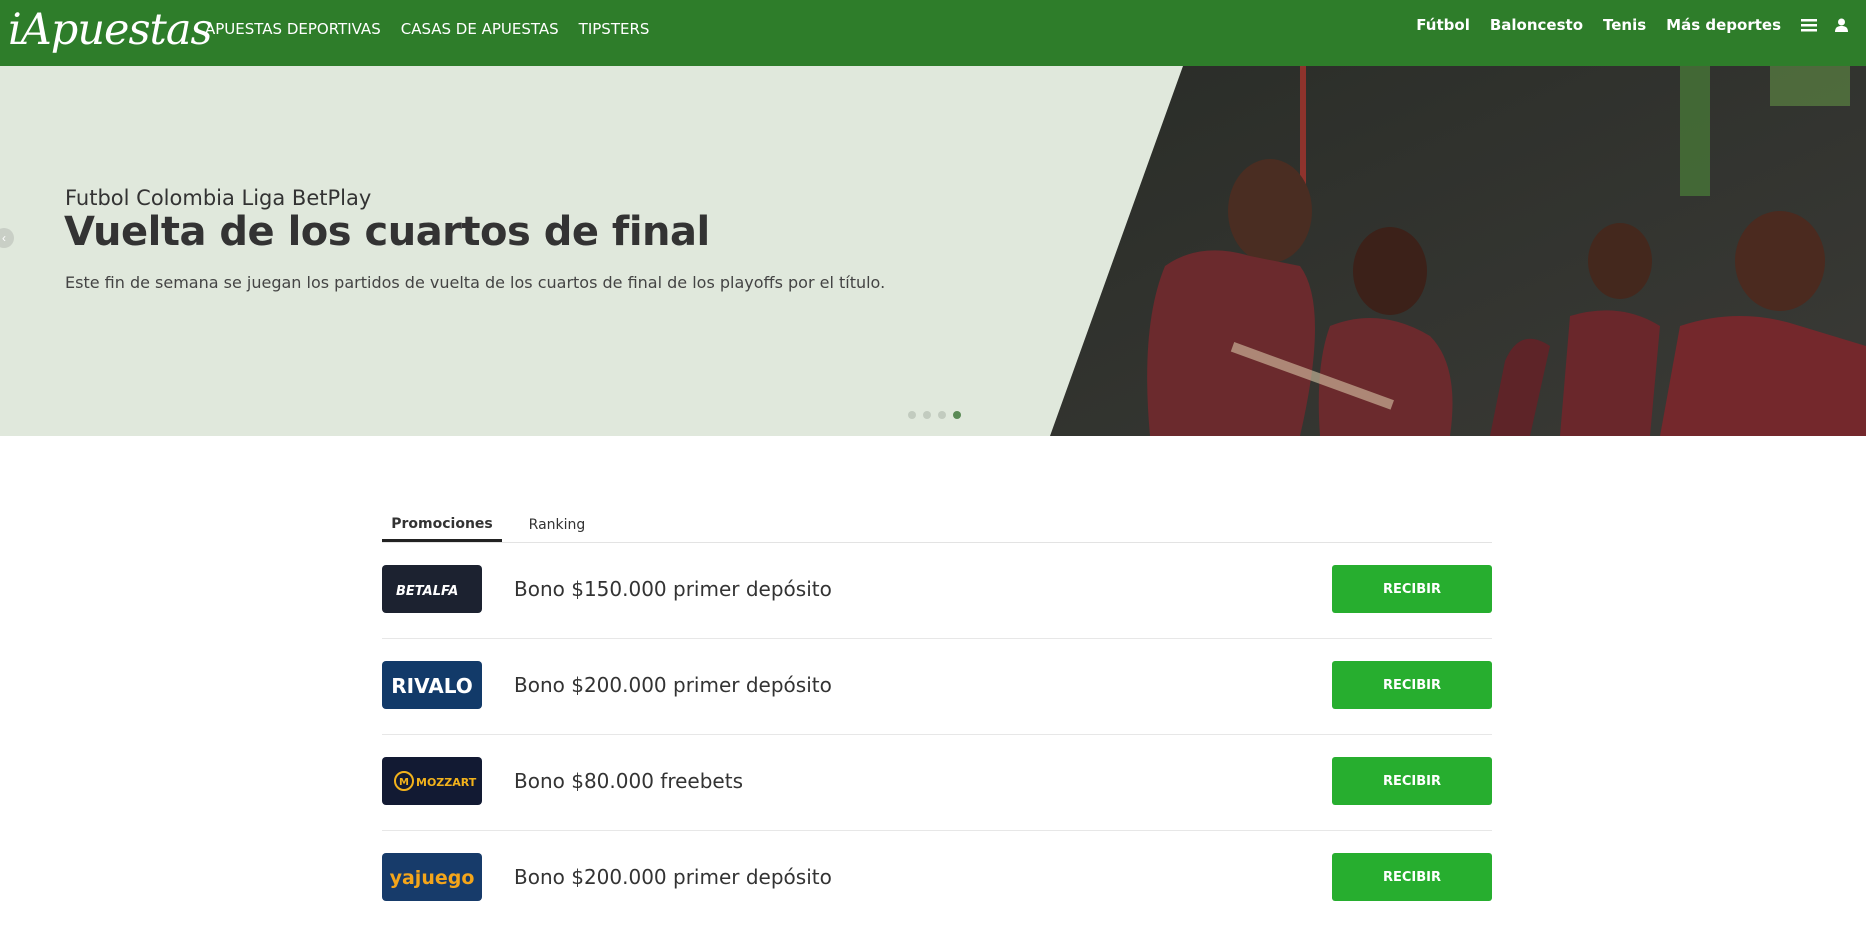  I want to click on brand-logo-mozzart: M MOZZART, so click(432, 781).